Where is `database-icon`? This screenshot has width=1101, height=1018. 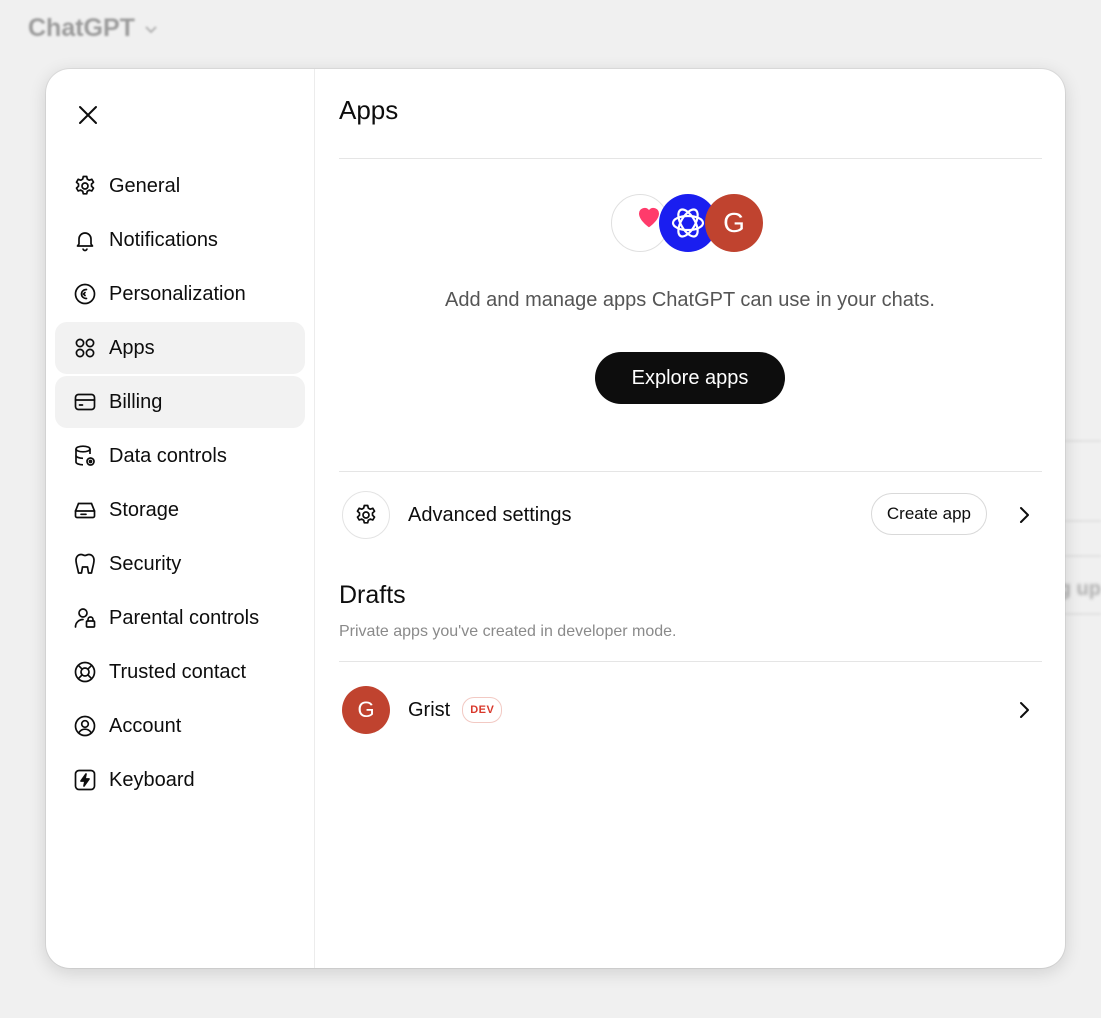
database-icon is located at coordinates (85, 456).